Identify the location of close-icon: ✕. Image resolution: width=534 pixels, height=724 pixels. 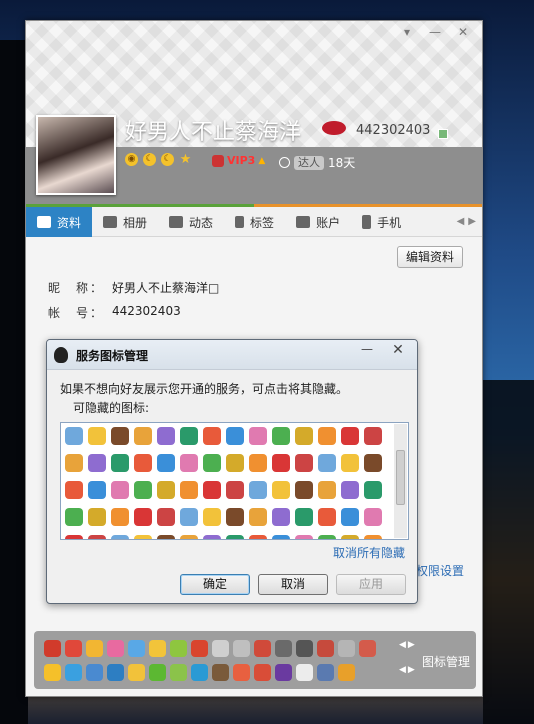
(463, 32).